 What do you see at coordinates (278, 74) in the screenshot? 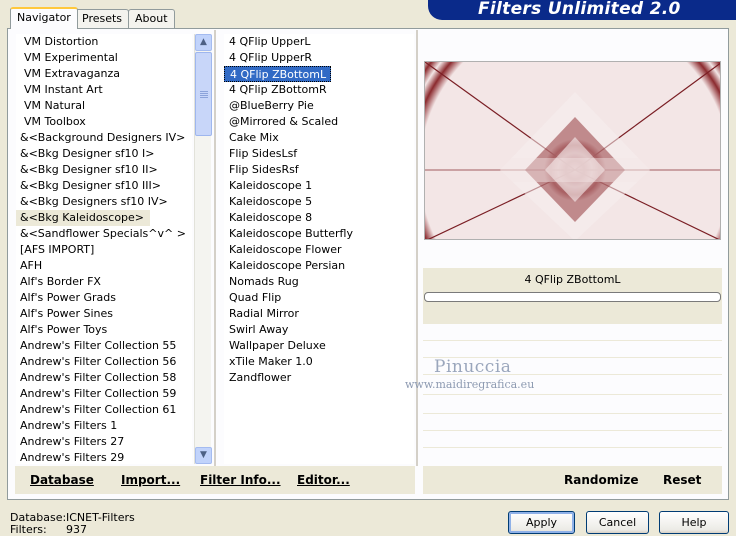
I see `filter-item: 4 QFlip ZBottomL` at bounding box center [278, 74].